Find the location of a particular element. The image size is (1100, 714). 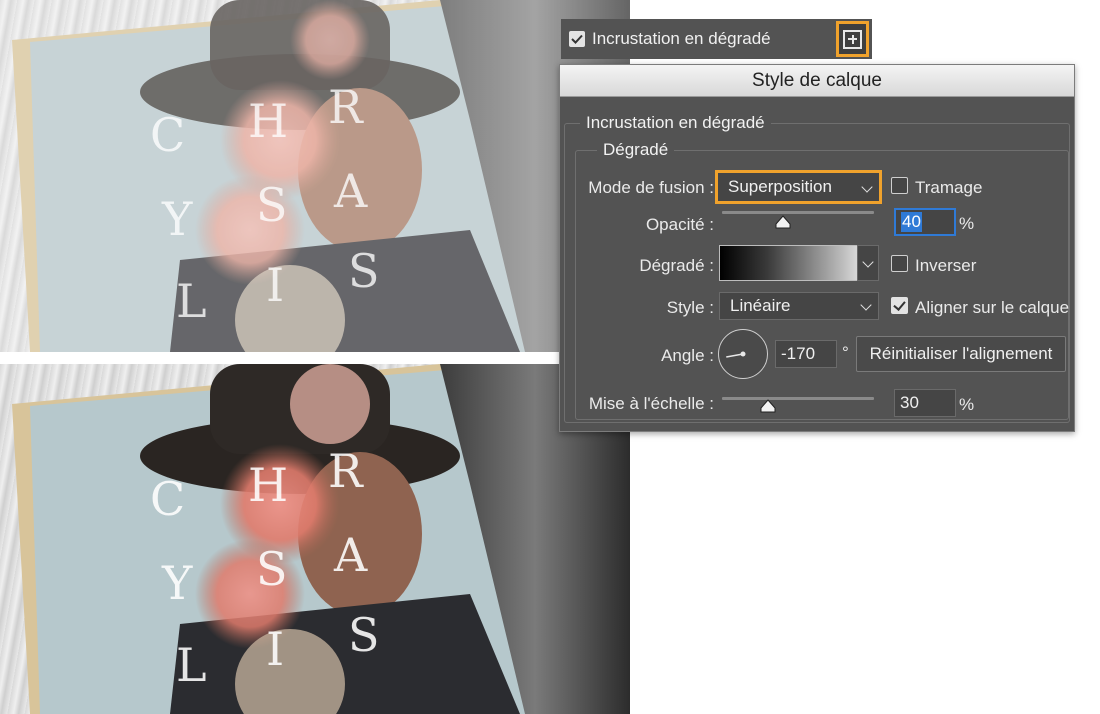

opacity-slider-track is located at coordinates (798, 212).